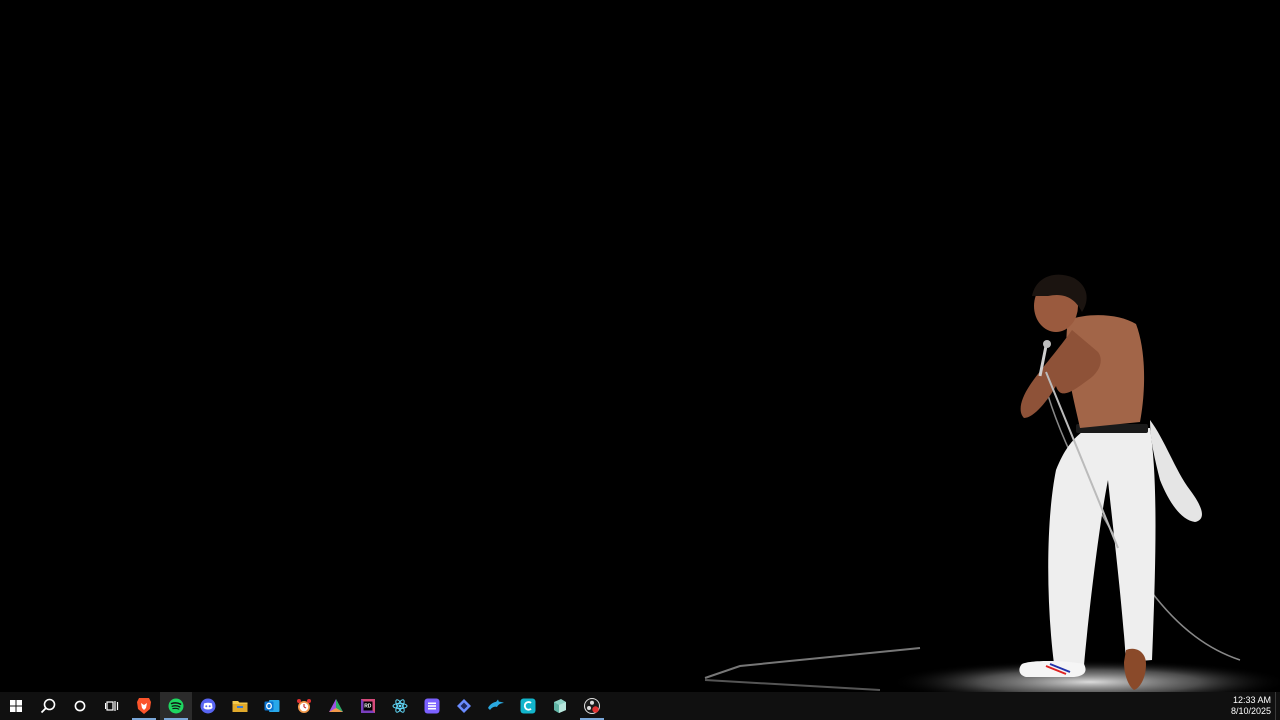 This screenshot has height=720, width=1280. I want to click on clock-date: 8/10/2025, so click(1250, 711).